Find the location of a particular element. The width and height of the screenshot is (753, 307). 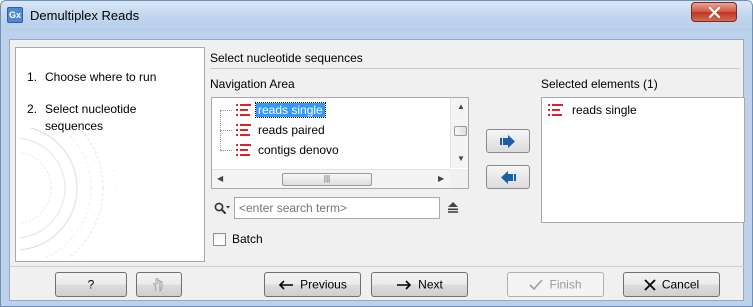

scroll-right-icon: ▶ is located at coordinates (441, 178).